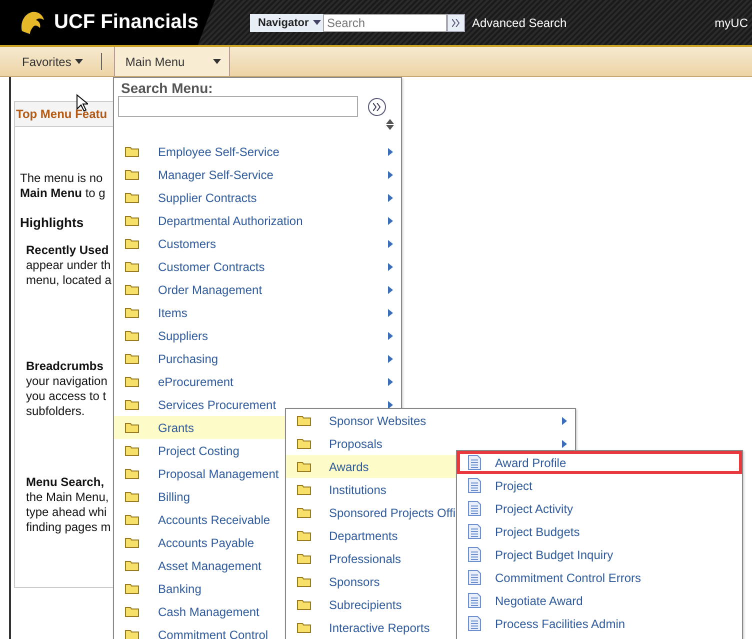 This screenshot has width=752, height=639. Describe the element at coordinates (53, 61) in the screenshot. I see `favorites-menu: Favorites` at that location.